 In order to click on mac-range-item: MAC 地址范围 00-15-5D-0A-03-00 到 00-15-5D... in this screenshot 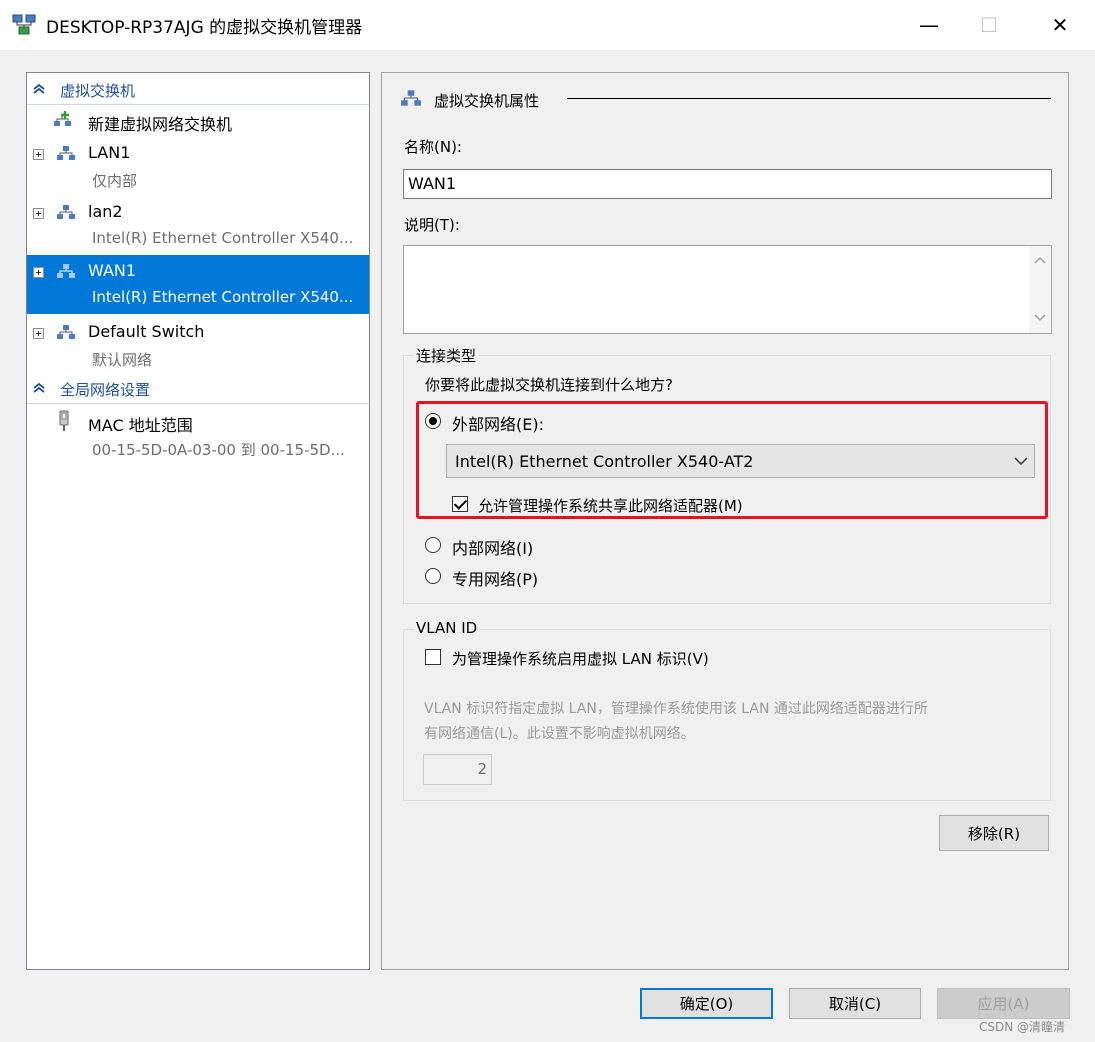, I will do `click(198, 434)`.